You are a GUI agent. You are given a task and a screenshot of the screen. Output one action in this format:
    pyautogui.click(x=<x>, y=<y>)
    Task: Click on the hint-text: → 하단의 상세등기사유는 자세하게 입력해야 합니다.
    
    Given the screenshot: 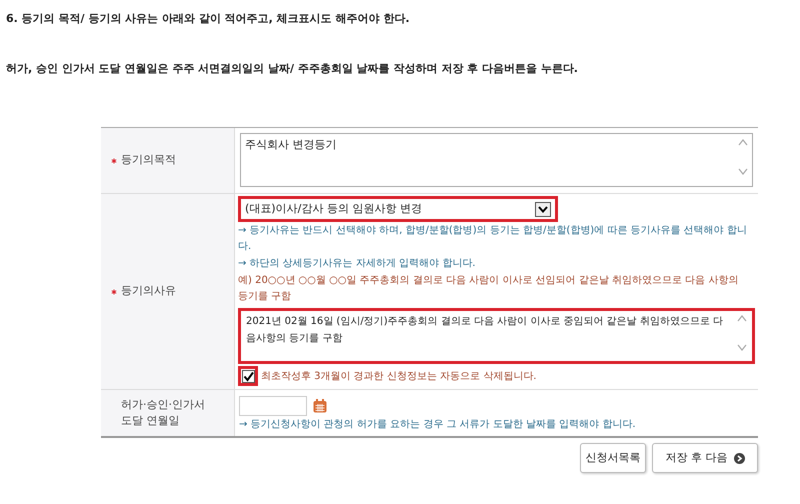 What is the action you would take?
    pyautogui.click(x=357, y=264)
    